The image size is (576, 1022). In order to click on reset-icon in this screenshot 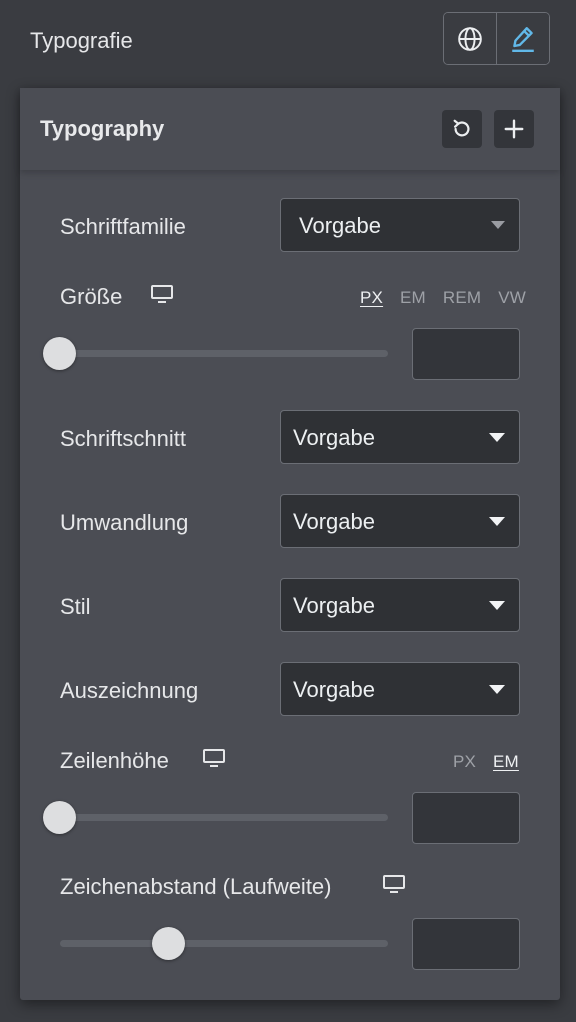, I will do `click(461, 128)`.